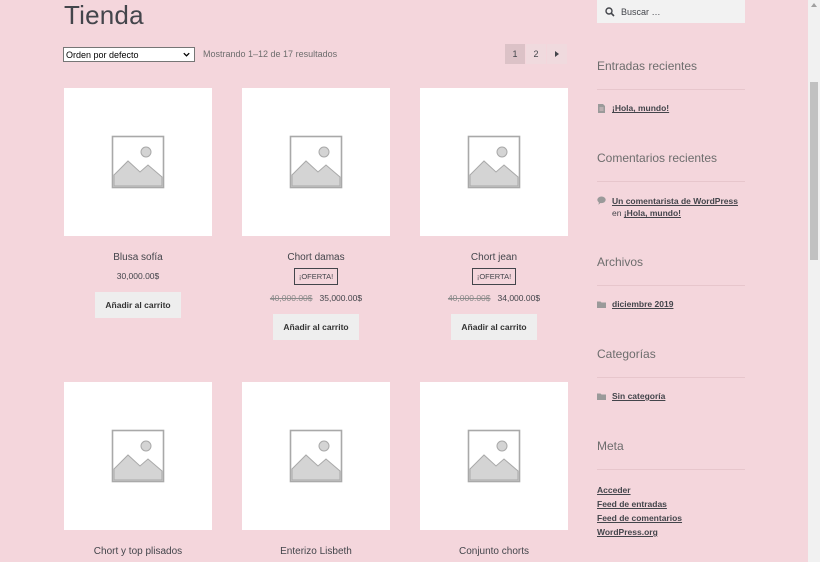  What do you see at coordinates (138, 551) in the screenshot?
I see `product-name: Chort y top plisados` at bounding box center [138, 551].